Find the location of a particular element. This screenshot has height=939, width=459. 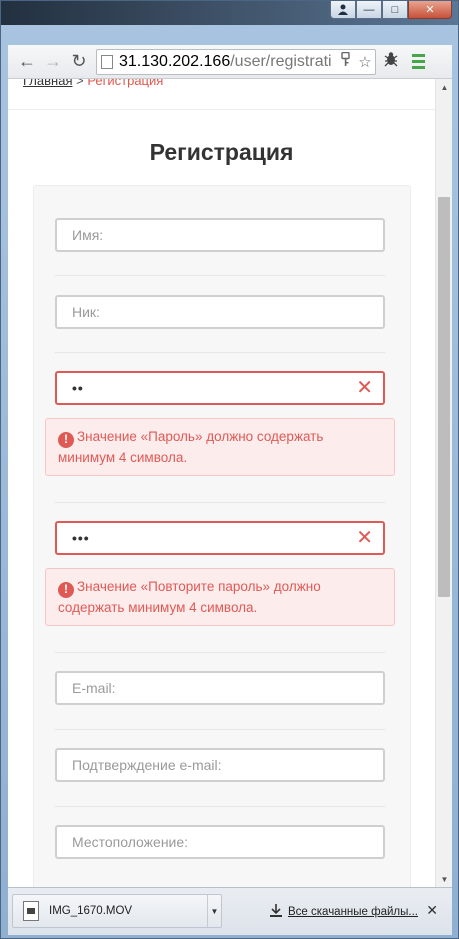

bookmark-star-icon: ☆ is located at coordinates (365, 62).